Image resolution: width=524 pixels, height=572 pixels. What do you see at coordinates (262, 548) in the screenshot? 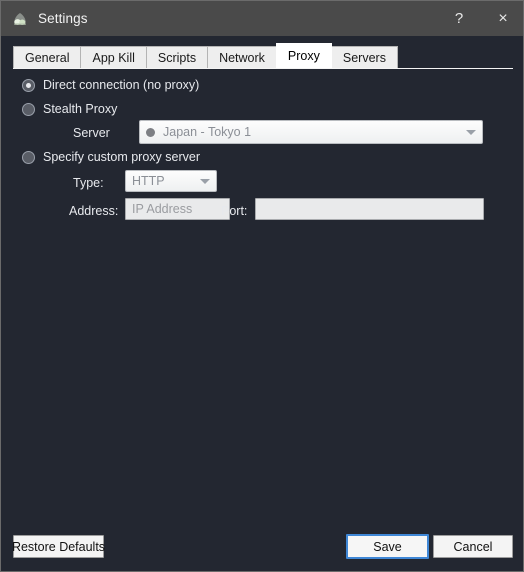
I see `footer-bar: Restore Defaults Save Cancel` at bounding box center [262, 548].